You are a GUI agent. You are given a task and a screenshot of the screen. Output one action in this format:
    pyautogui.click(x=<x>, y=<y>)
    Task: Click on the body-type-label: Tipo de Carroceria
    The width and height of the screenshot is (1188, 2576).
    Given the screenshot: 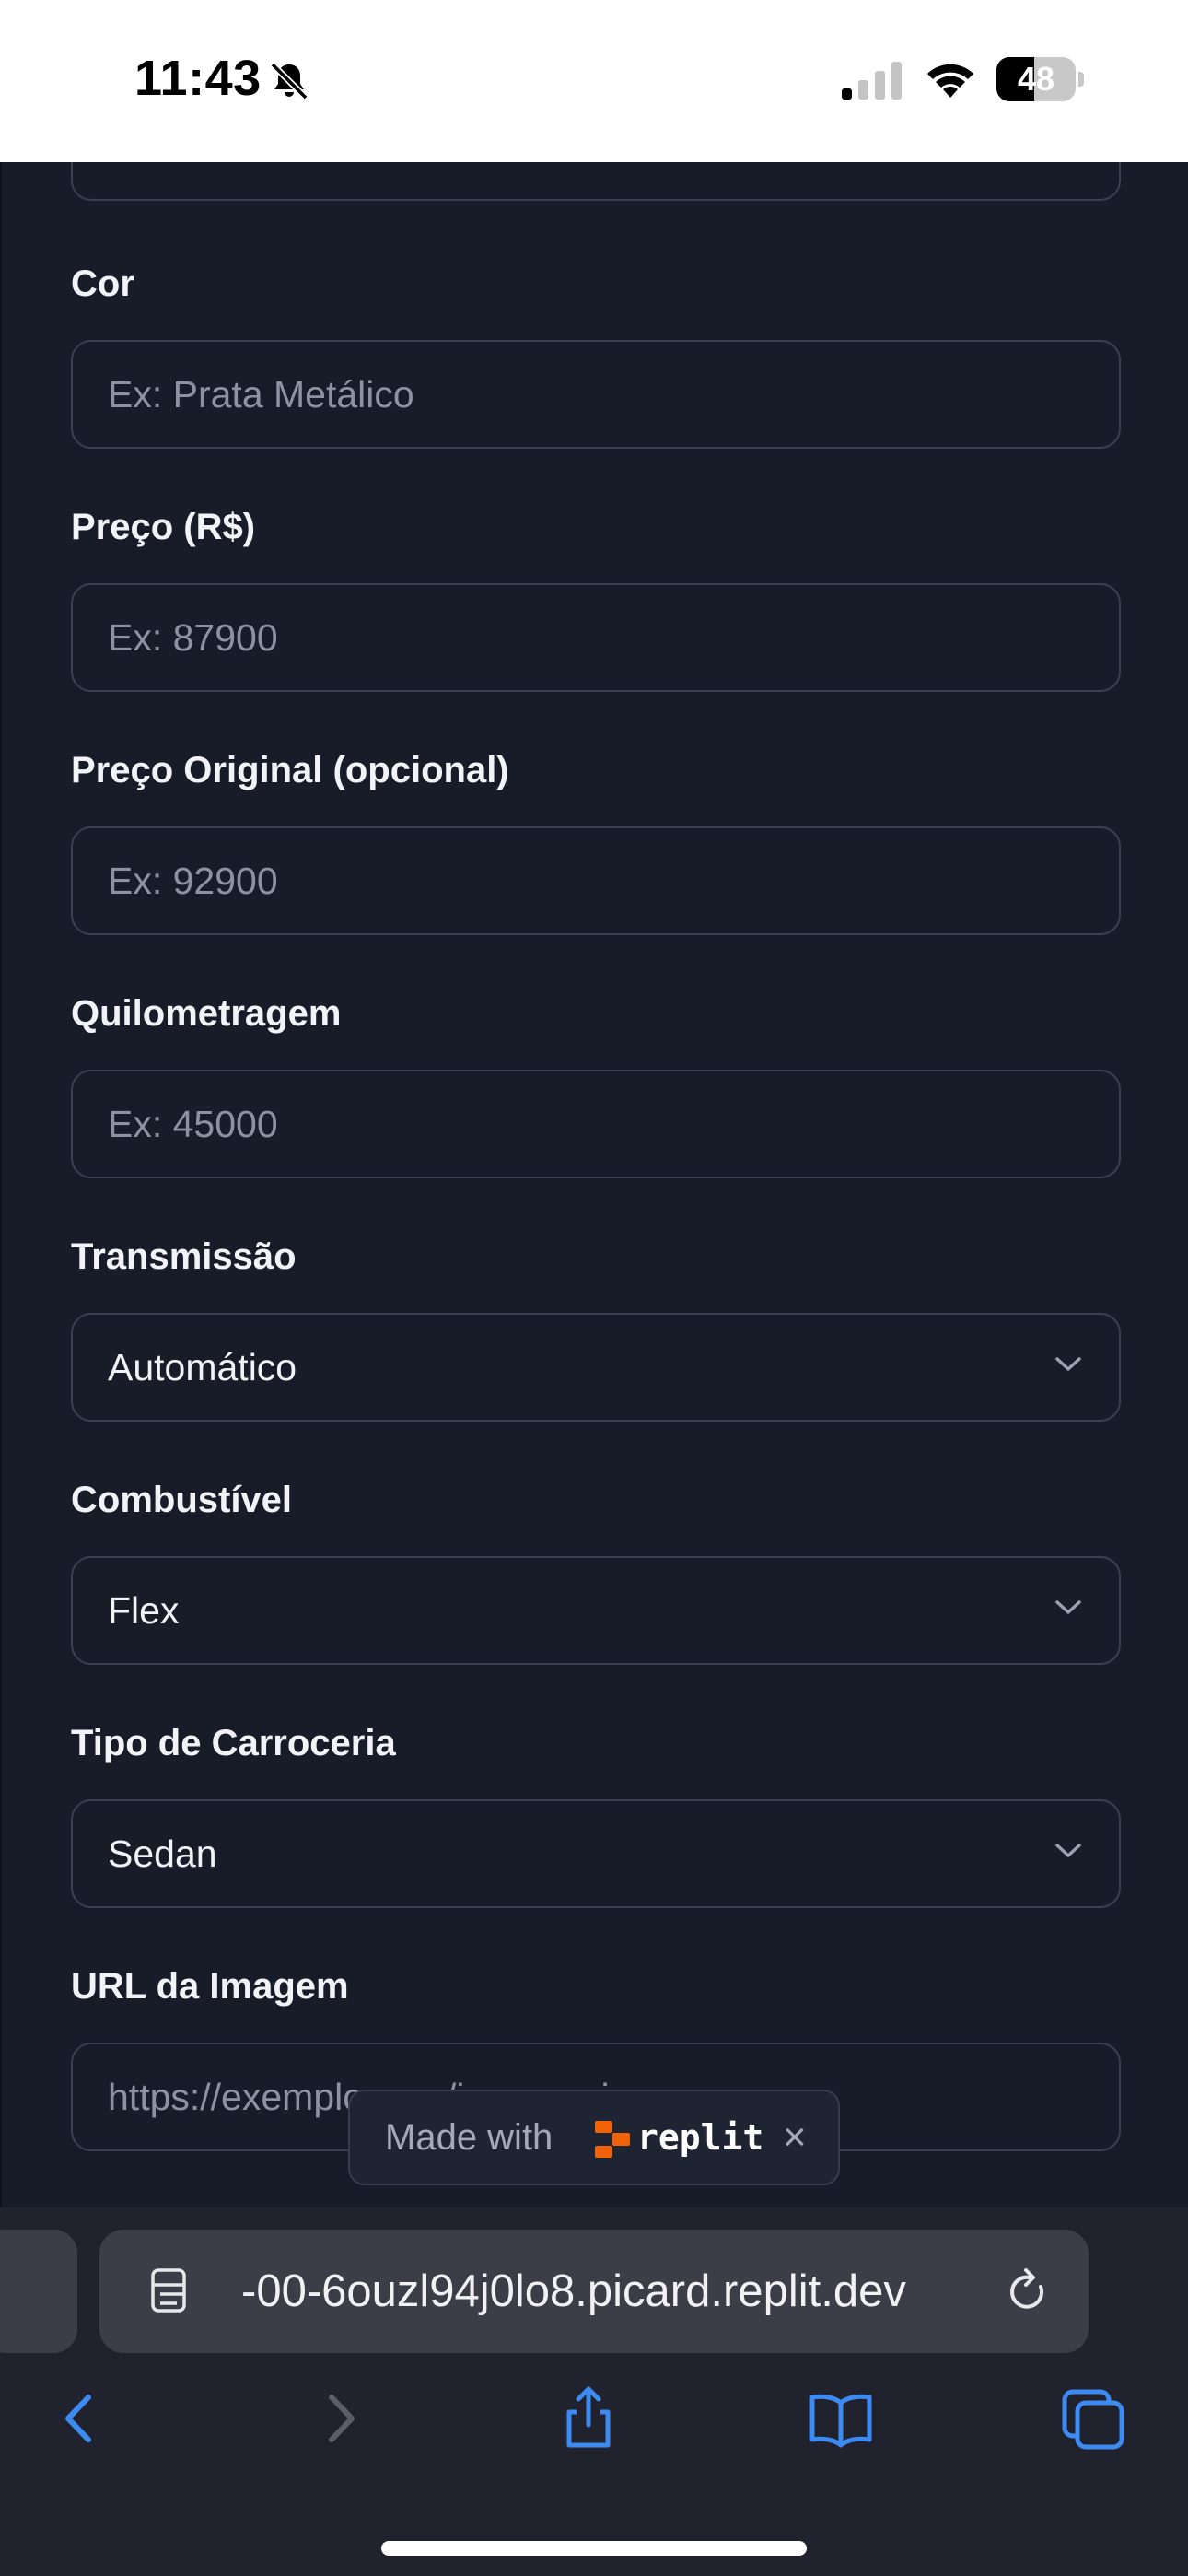 What is the action you would take?
    pyautogui.click(x=233, y=1743)
    